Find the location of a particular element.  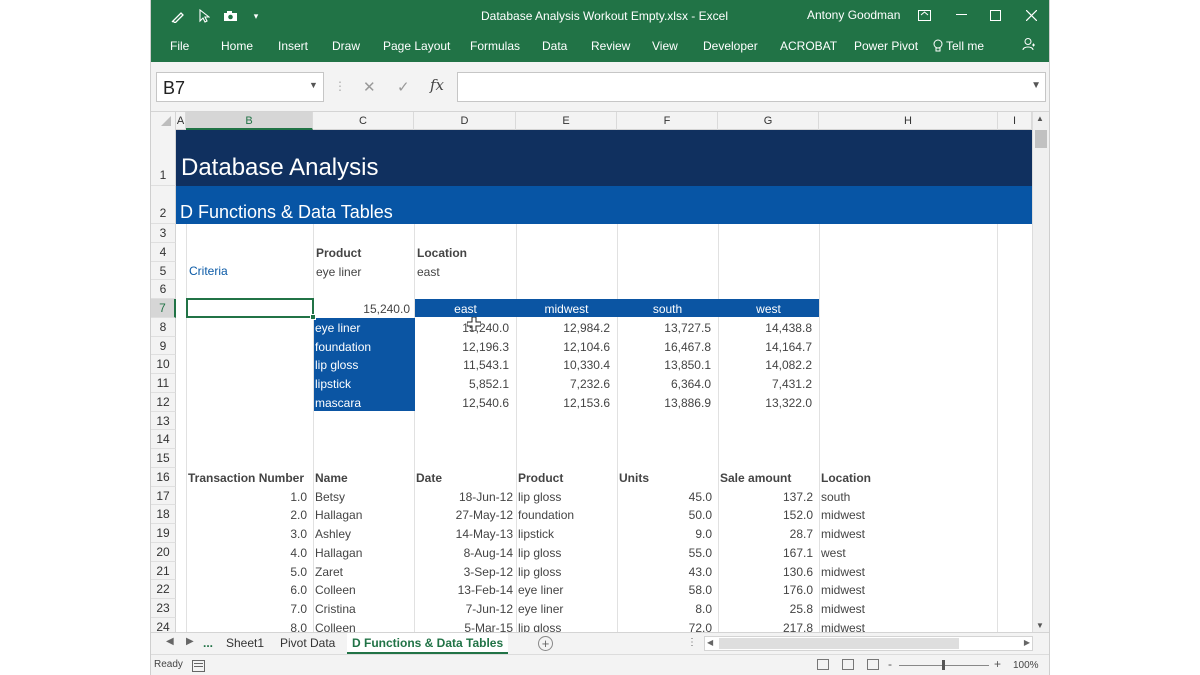

txn-name: Colleen is located at coordinates (335, 625).